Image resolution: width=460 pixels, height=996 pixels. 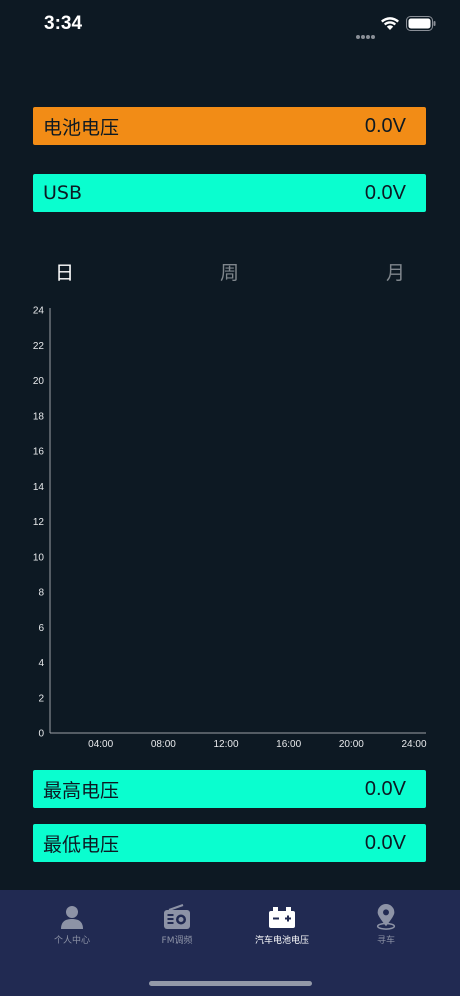 I want to click on battery-voltage-row: 电池电压 0.0V, so click(x=229, y=126).